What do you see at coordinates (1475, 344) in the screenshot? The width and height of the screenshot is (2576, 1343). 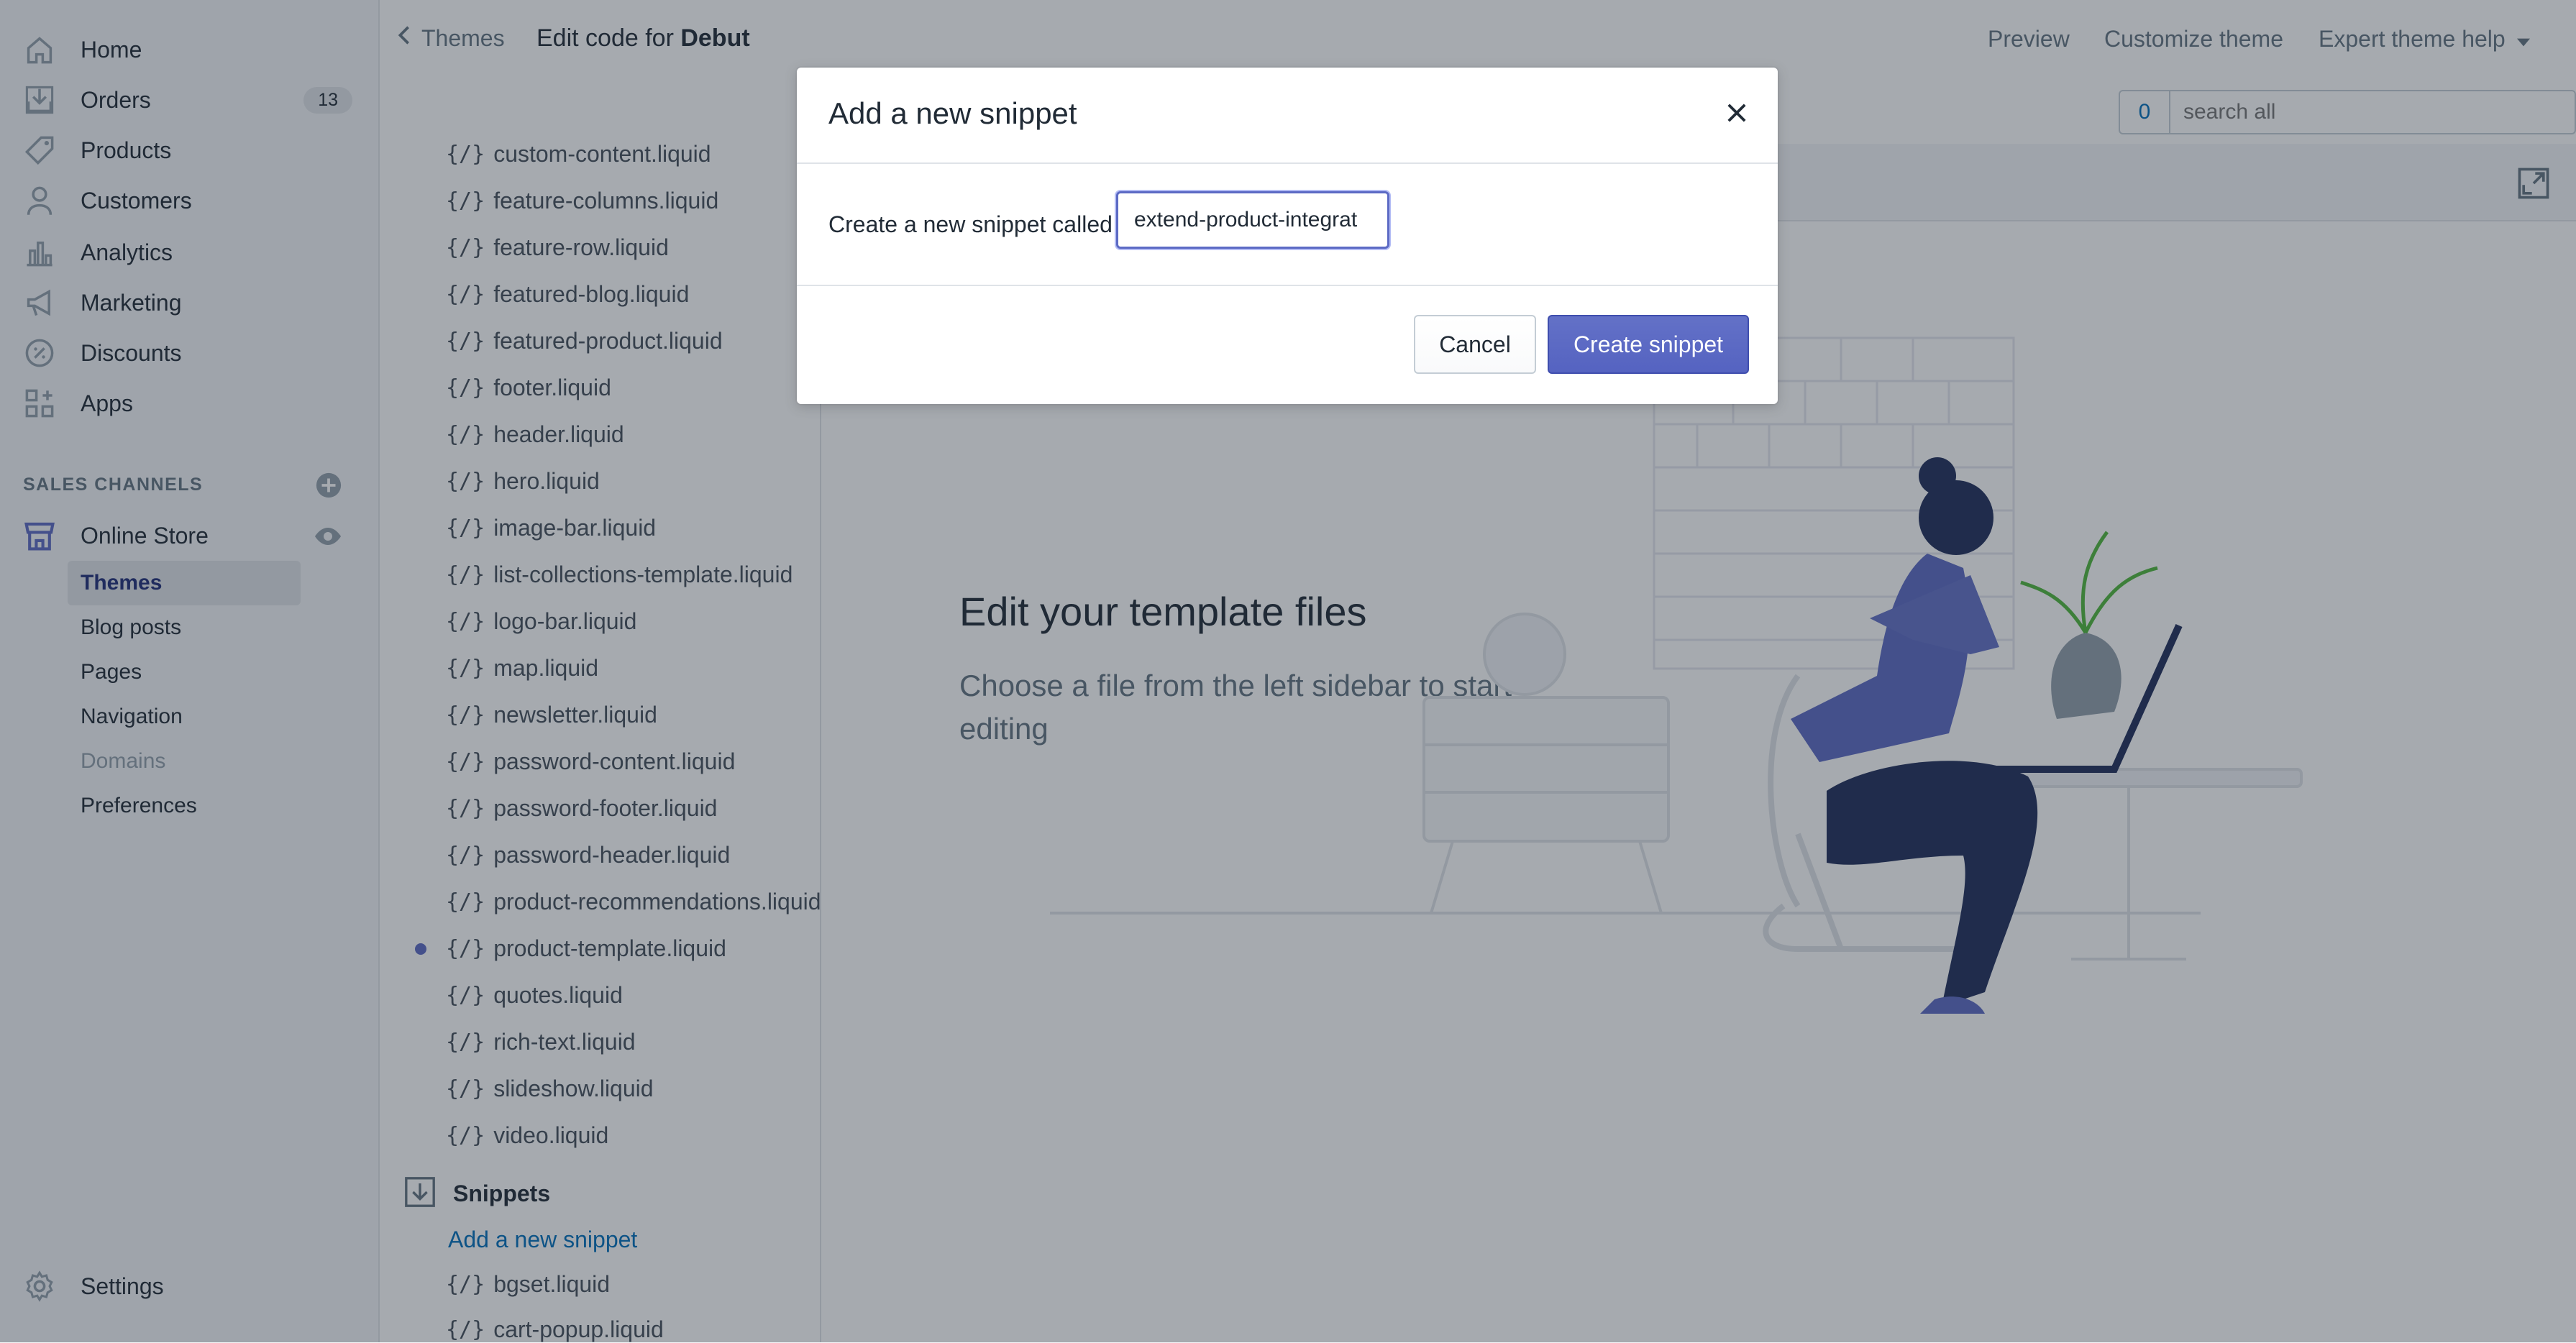 I see `cancel-button: Cancel` at bounding box center [1475, 344].